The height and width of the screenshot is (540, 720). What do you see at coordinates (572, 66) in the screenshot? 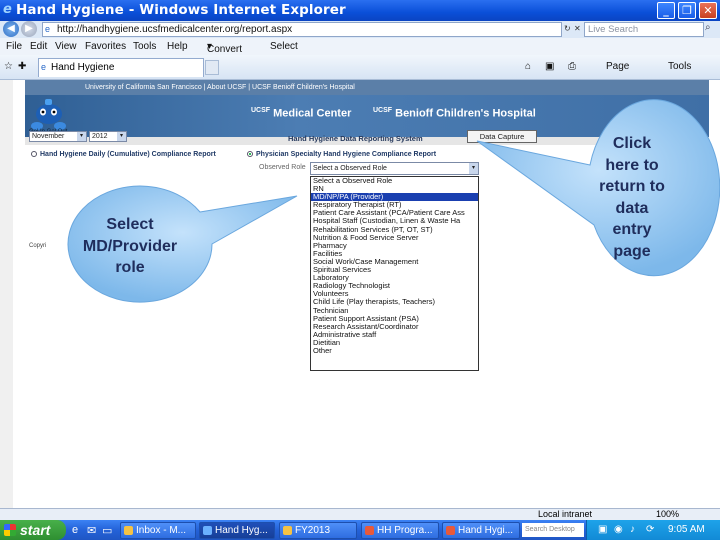
I see `print-icon: ⎙` at bounding box center [572, 66].